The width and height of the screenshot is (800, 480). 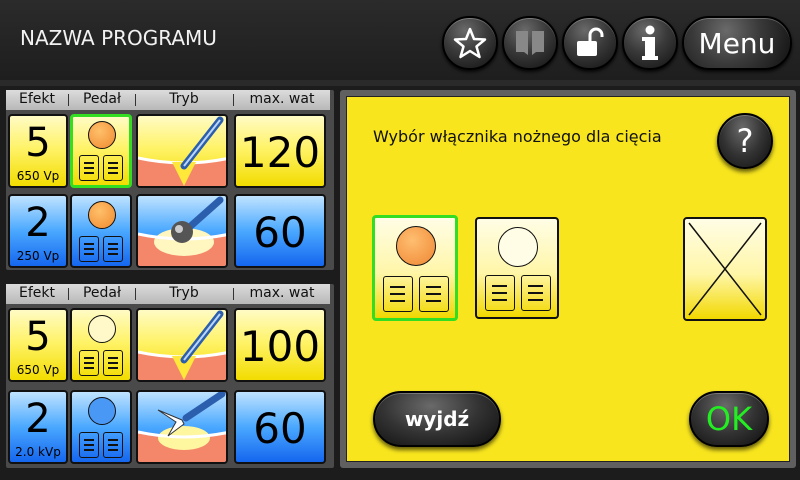 What do you see at coordinates (118, 38) in the screenshot?
I see `program-name: NAZWA PROGRAMU` at bounding box center [118, 38].